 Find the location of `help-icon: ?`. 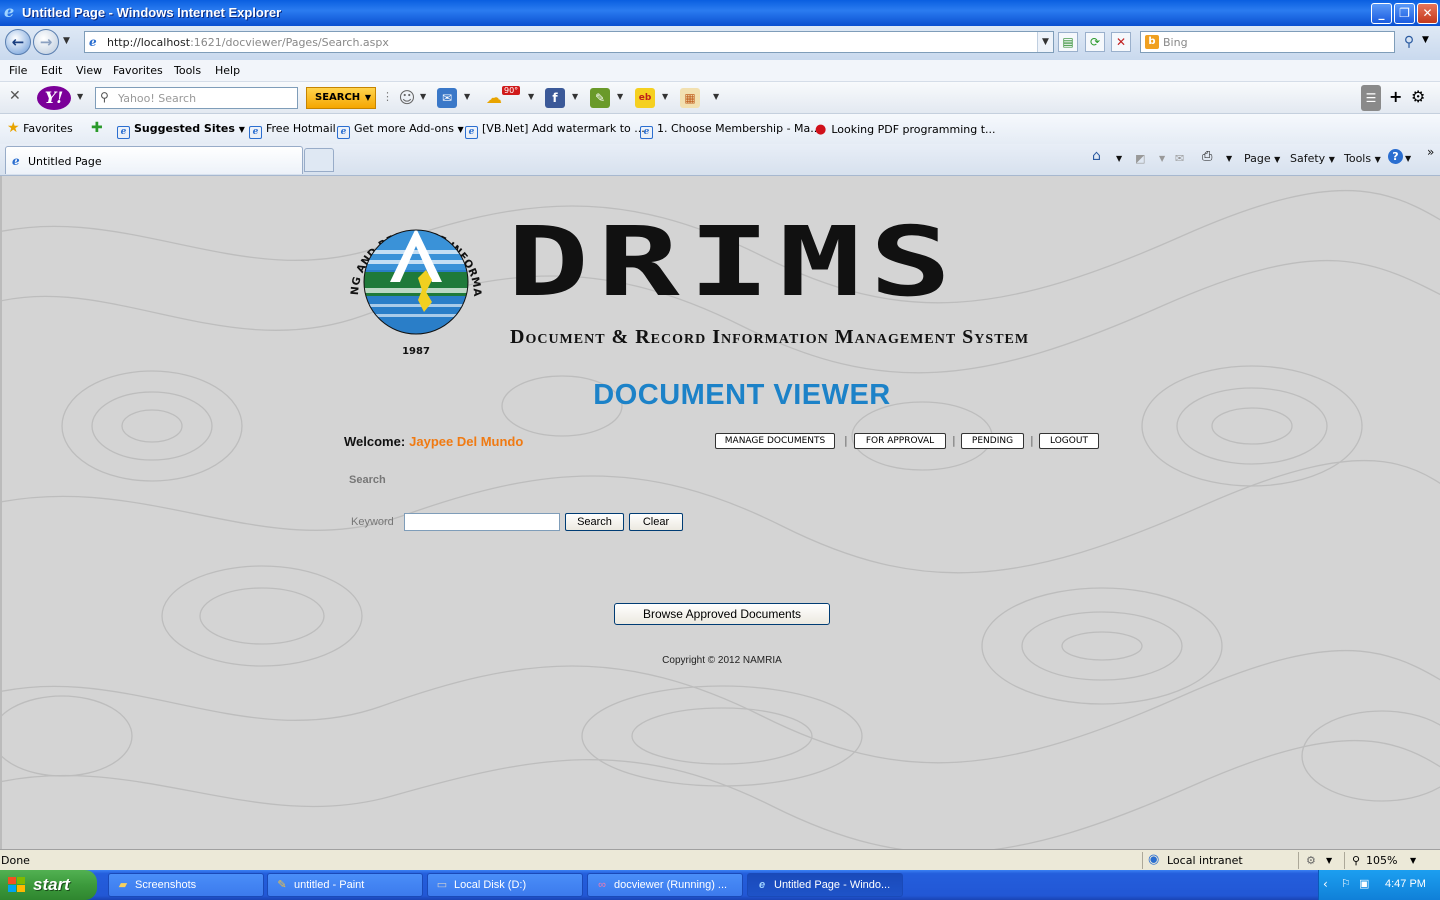

help-icon: ? is located at coordinates (1395, 156).